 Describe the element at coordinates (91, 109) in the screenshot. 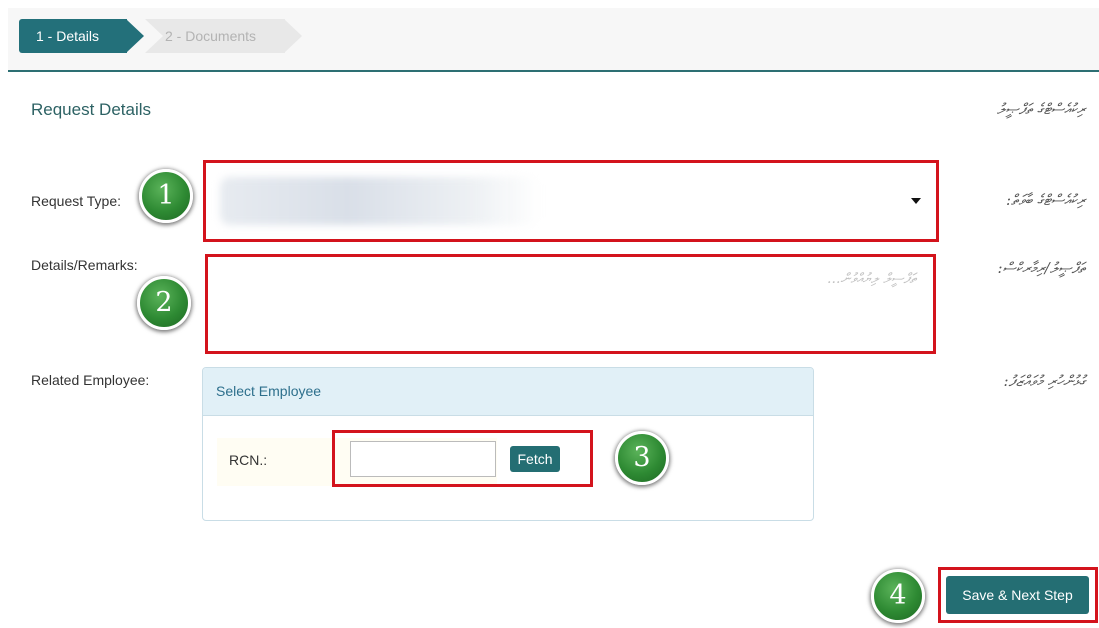

I see `section-title: Request Details` at that location.